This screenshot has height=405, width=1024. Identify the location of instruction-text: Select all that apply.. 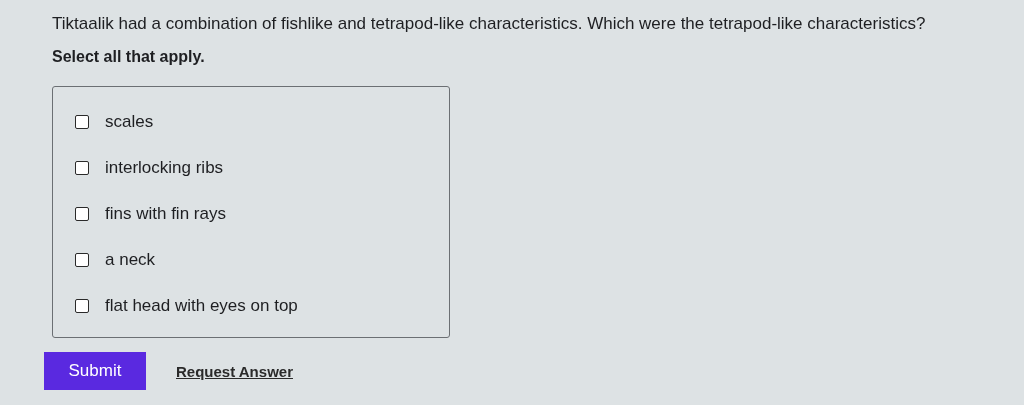
(129, 57).